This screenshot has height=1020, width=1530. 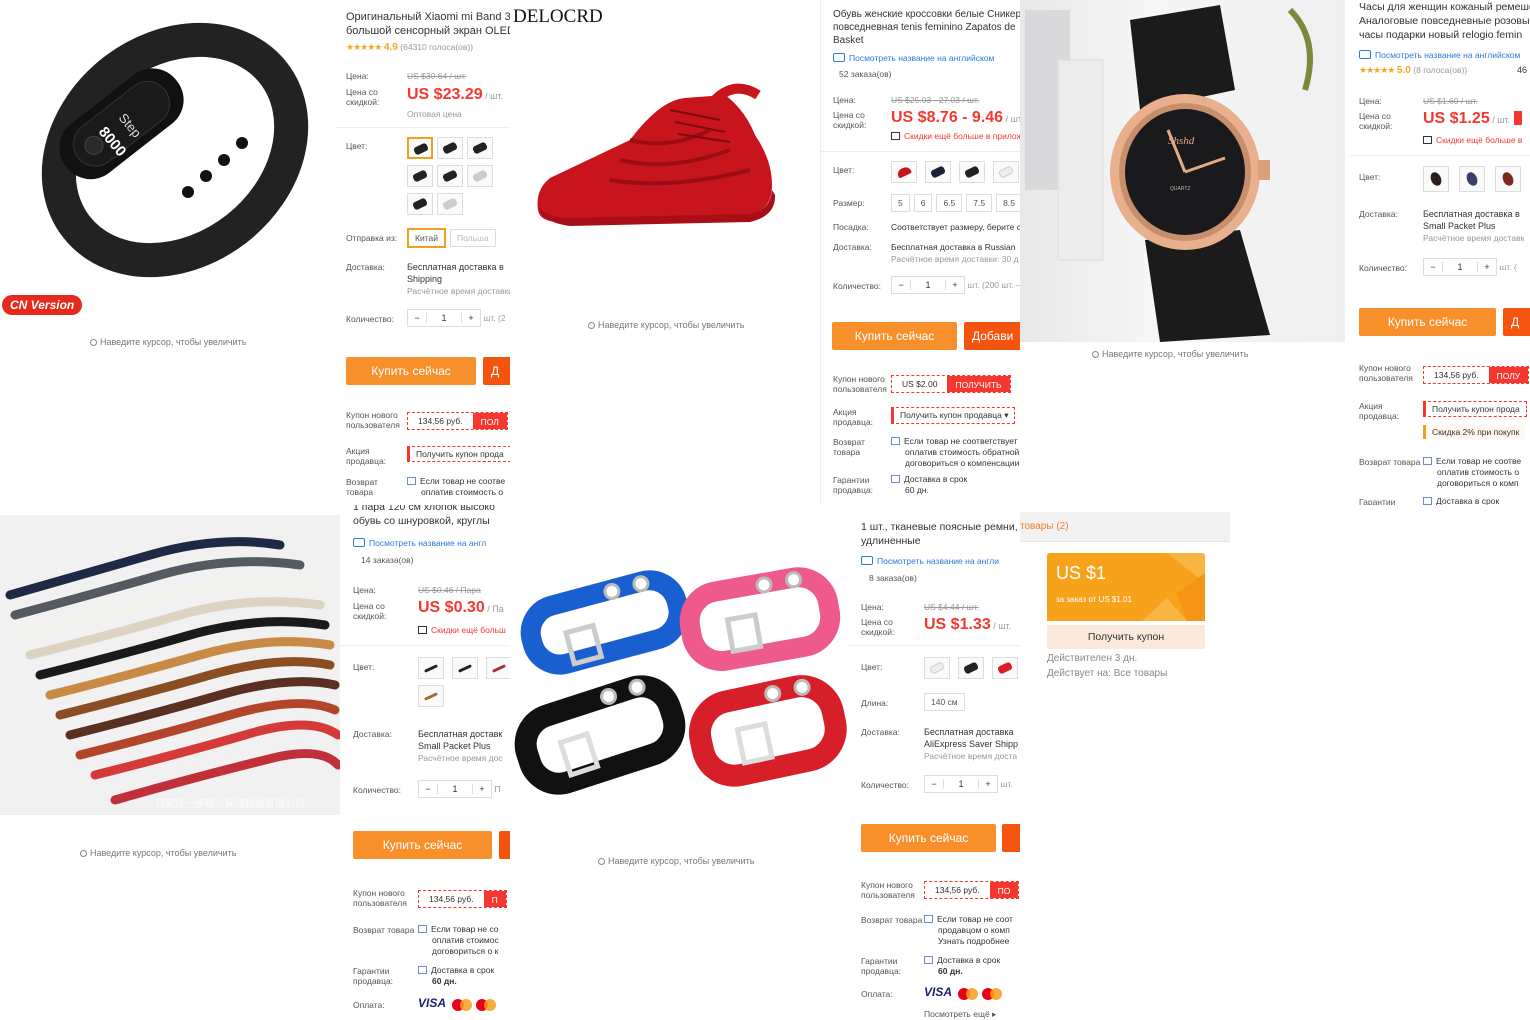 What do you see at coordinates (431, 509) in the screenshot?
I see `product-title: 1 пара 120 см хлопок высоко` at bounding box center [431, 509].